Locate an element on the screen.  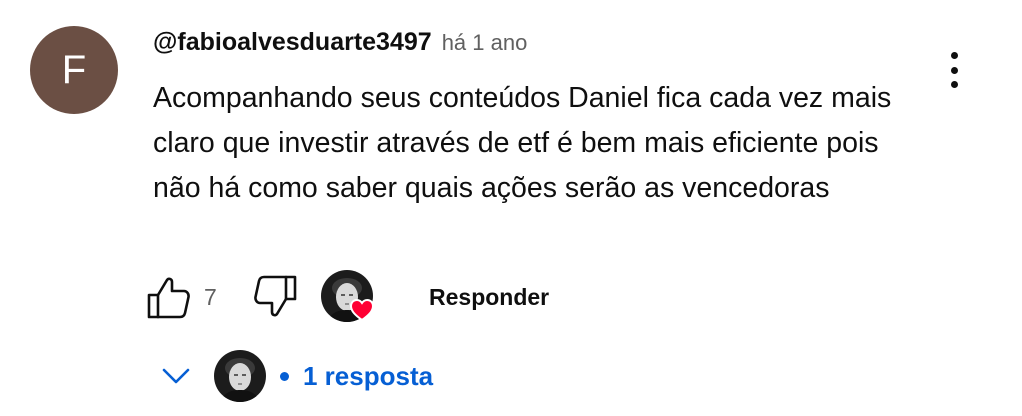
like-button is located at coordinates (170, 298).